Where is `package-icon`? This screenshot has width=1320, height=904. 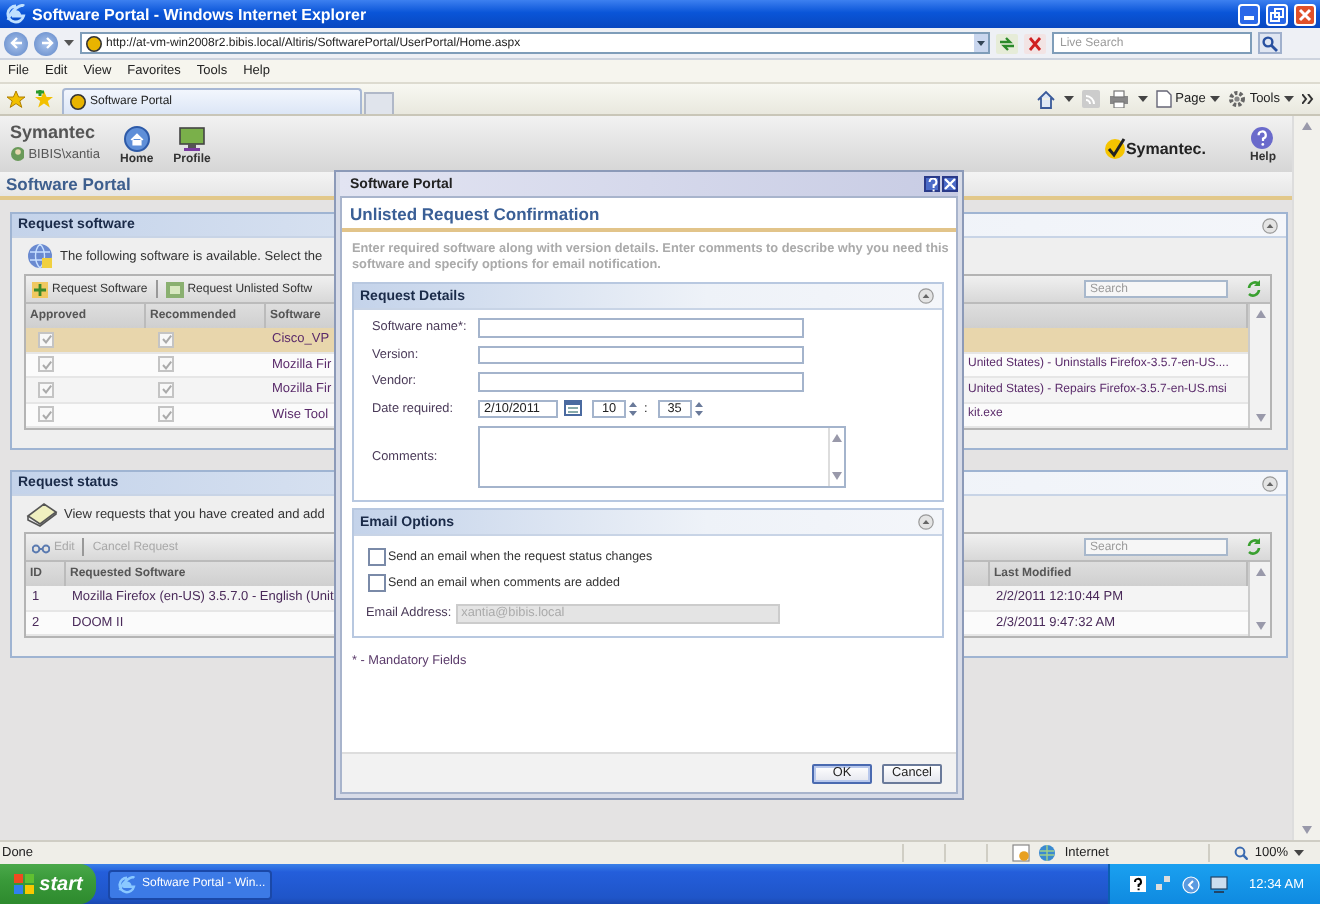
package-icon is located at coordinates (174, 289).